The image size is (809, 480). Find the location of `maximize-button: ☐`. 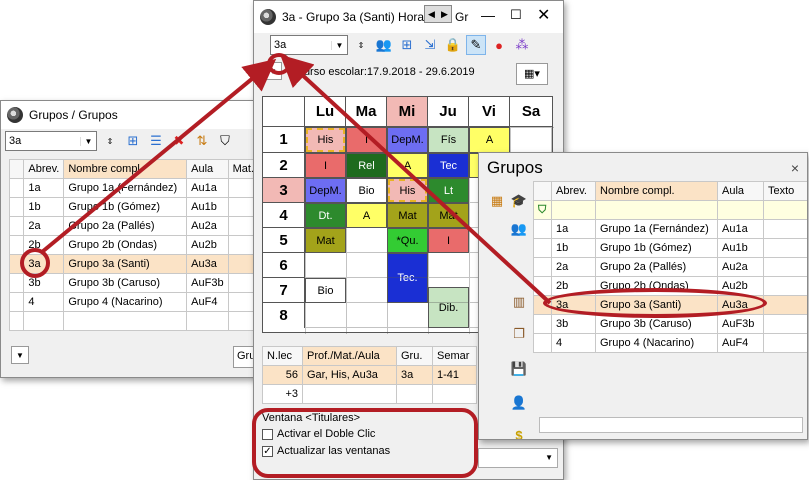

maximize-button: ☐ is located at coordinates (516, 15).